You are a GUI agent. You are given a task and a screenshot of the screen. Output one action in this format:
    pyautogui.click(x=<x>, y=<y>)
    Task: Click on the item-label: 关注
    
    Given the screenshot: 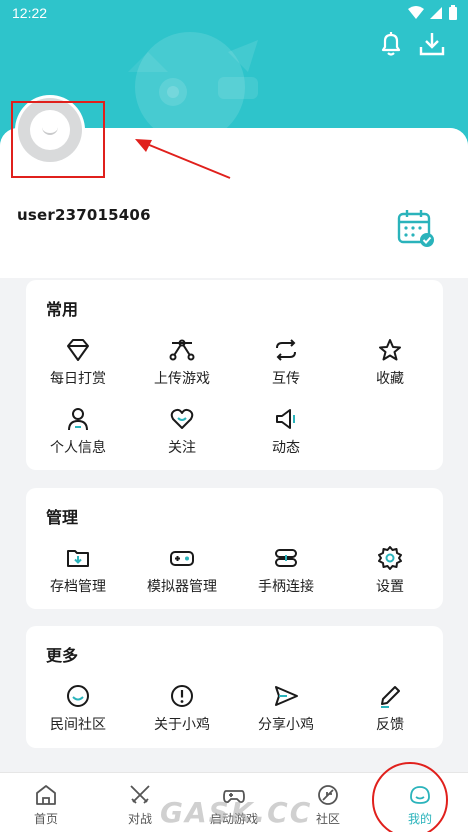 What is the action you would take?
    pyautogui.click(x=182, y=448)
    